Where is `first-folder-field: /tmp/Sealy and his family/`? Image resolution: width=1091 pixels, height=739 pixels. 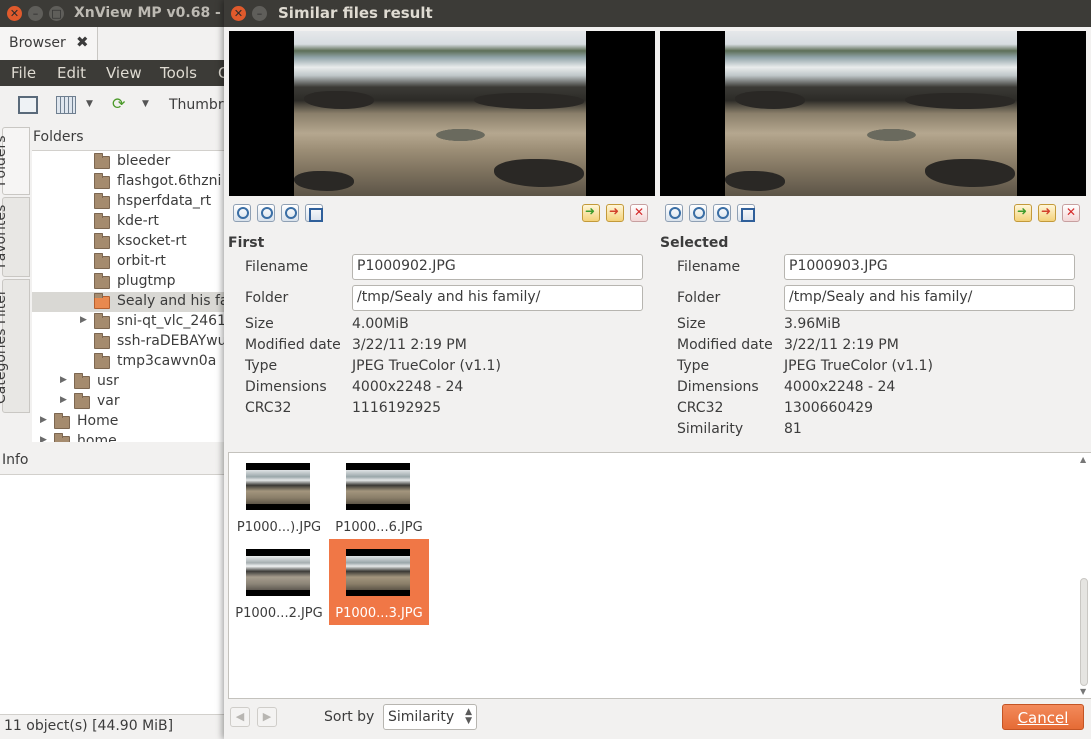 first-folder-field: /tmp/Sealy and his family/ is located at coordinates (497, 298).